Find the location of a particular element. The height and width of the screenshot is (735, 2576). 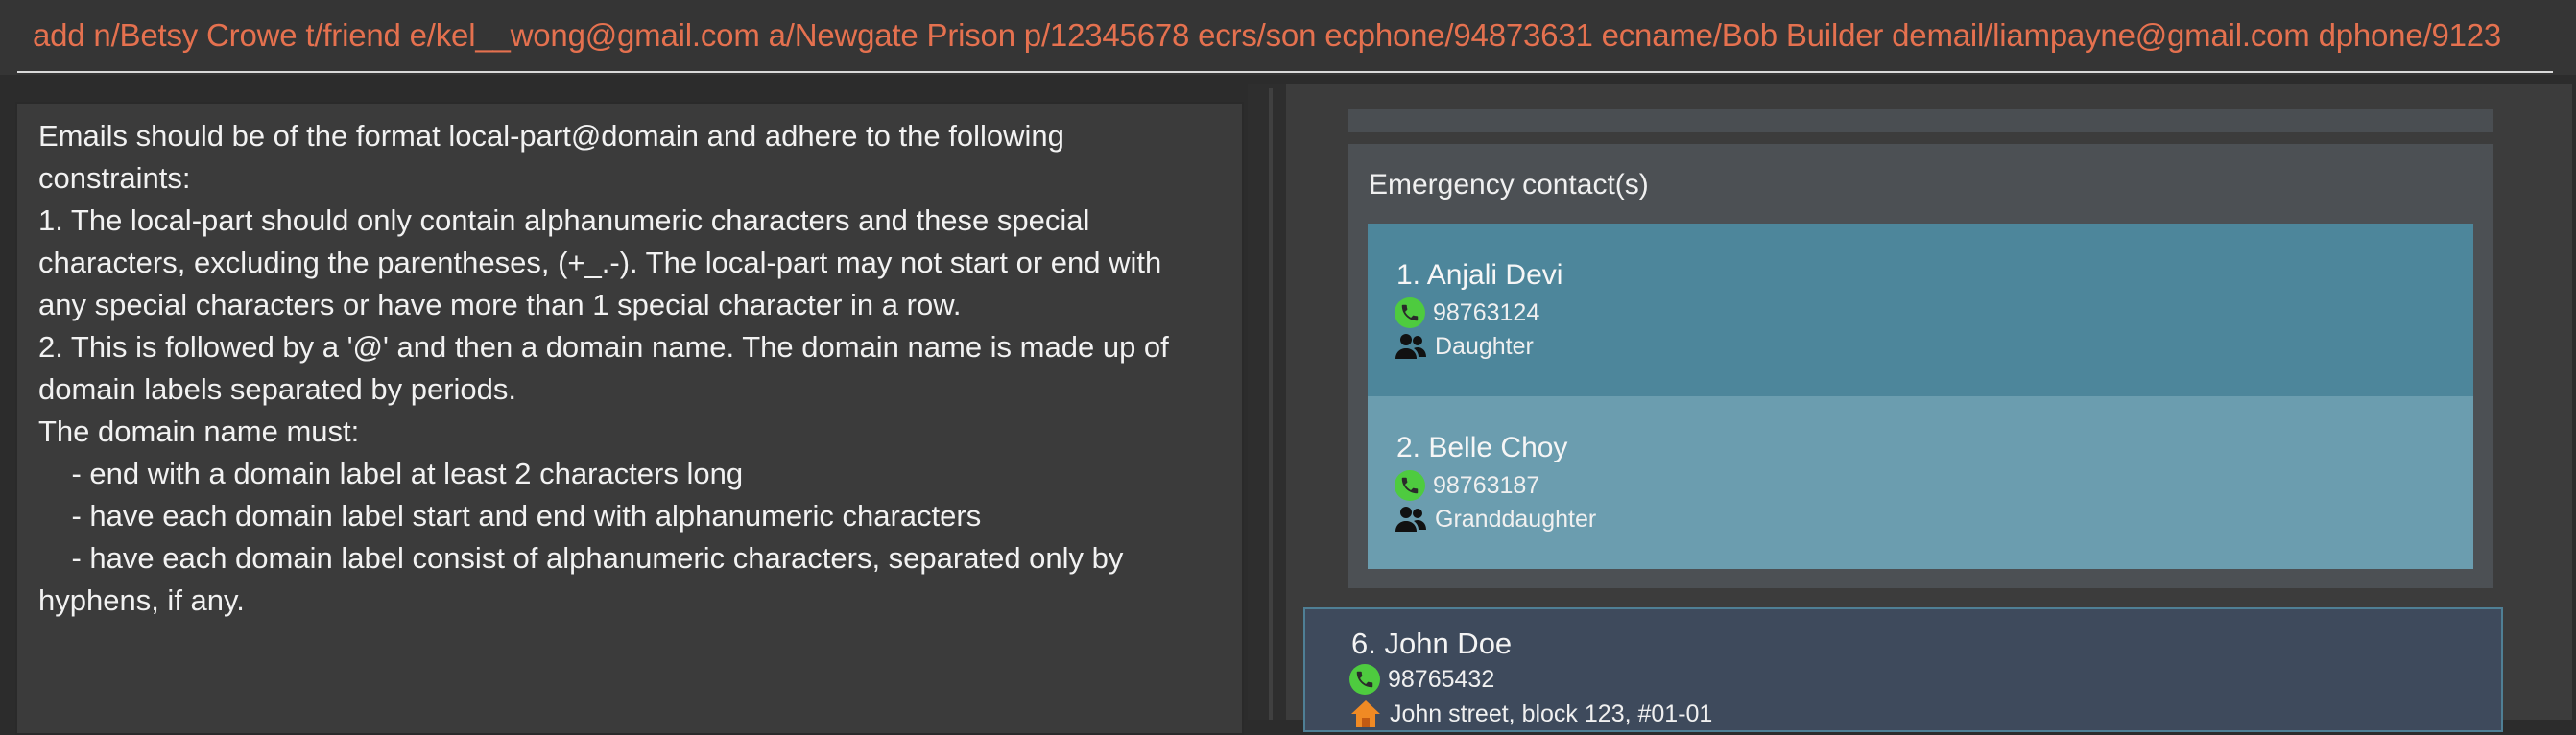

emergency-contact-relationship-row: Granddaughter is located at coordinates (1495, 519).